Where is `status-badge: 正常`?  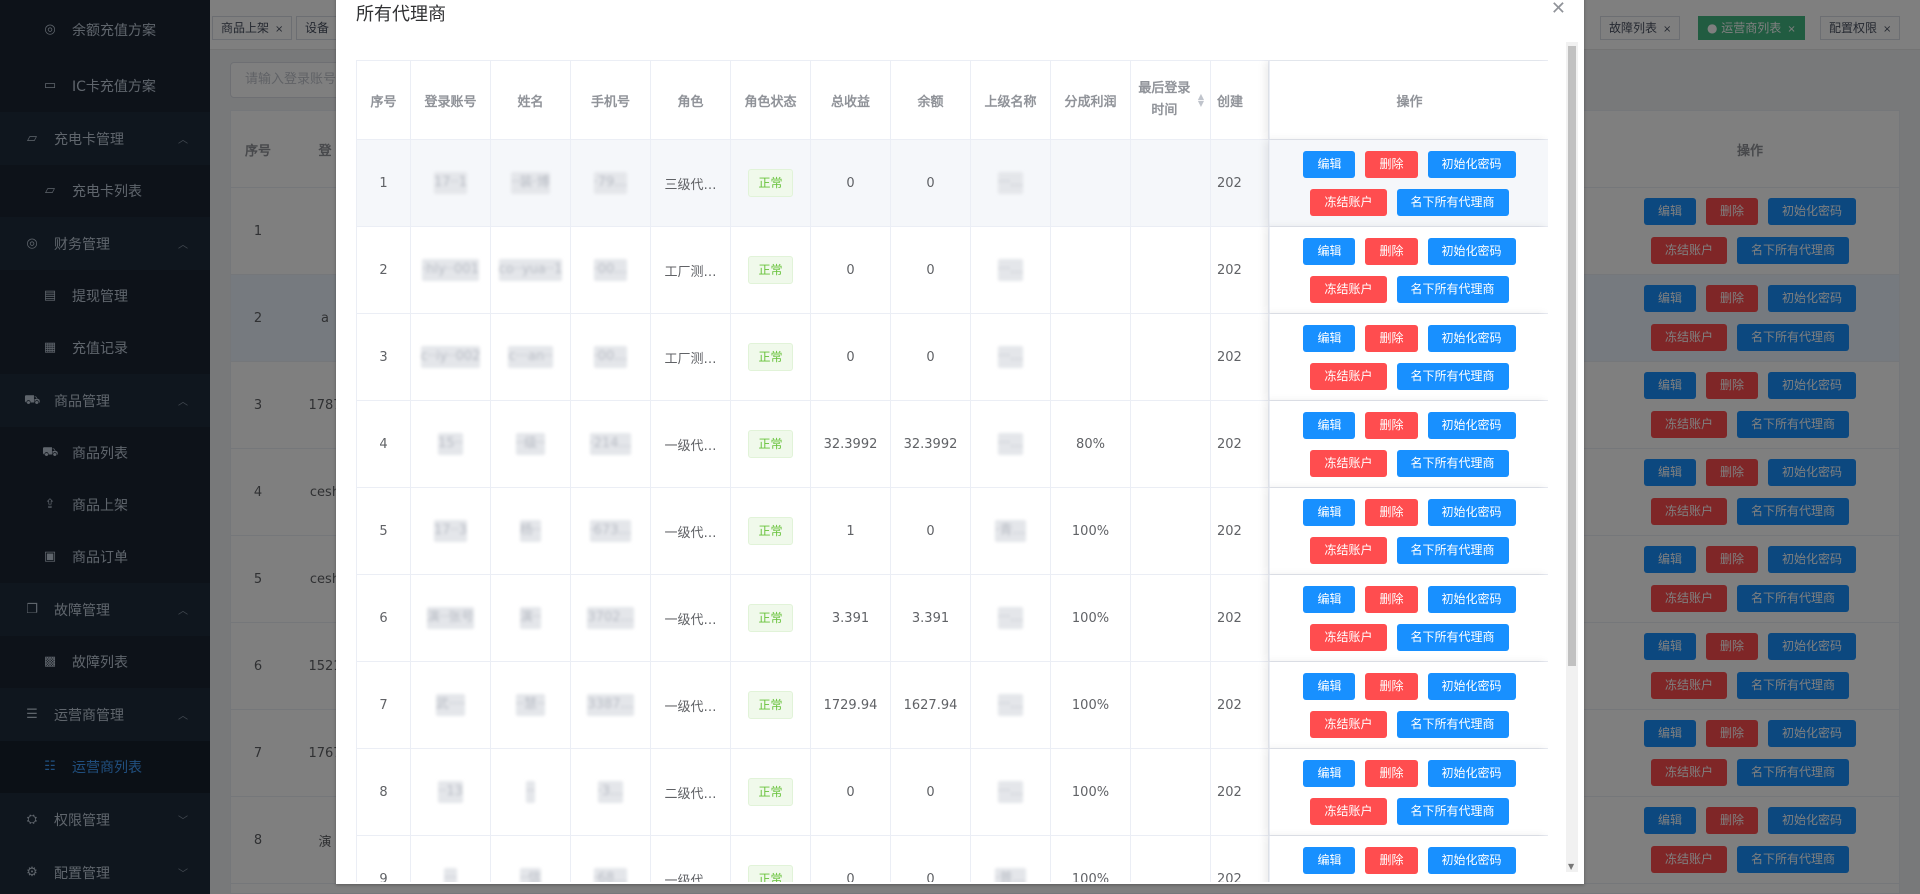
status-badge: 正常 is located at coordinates (770, 618).